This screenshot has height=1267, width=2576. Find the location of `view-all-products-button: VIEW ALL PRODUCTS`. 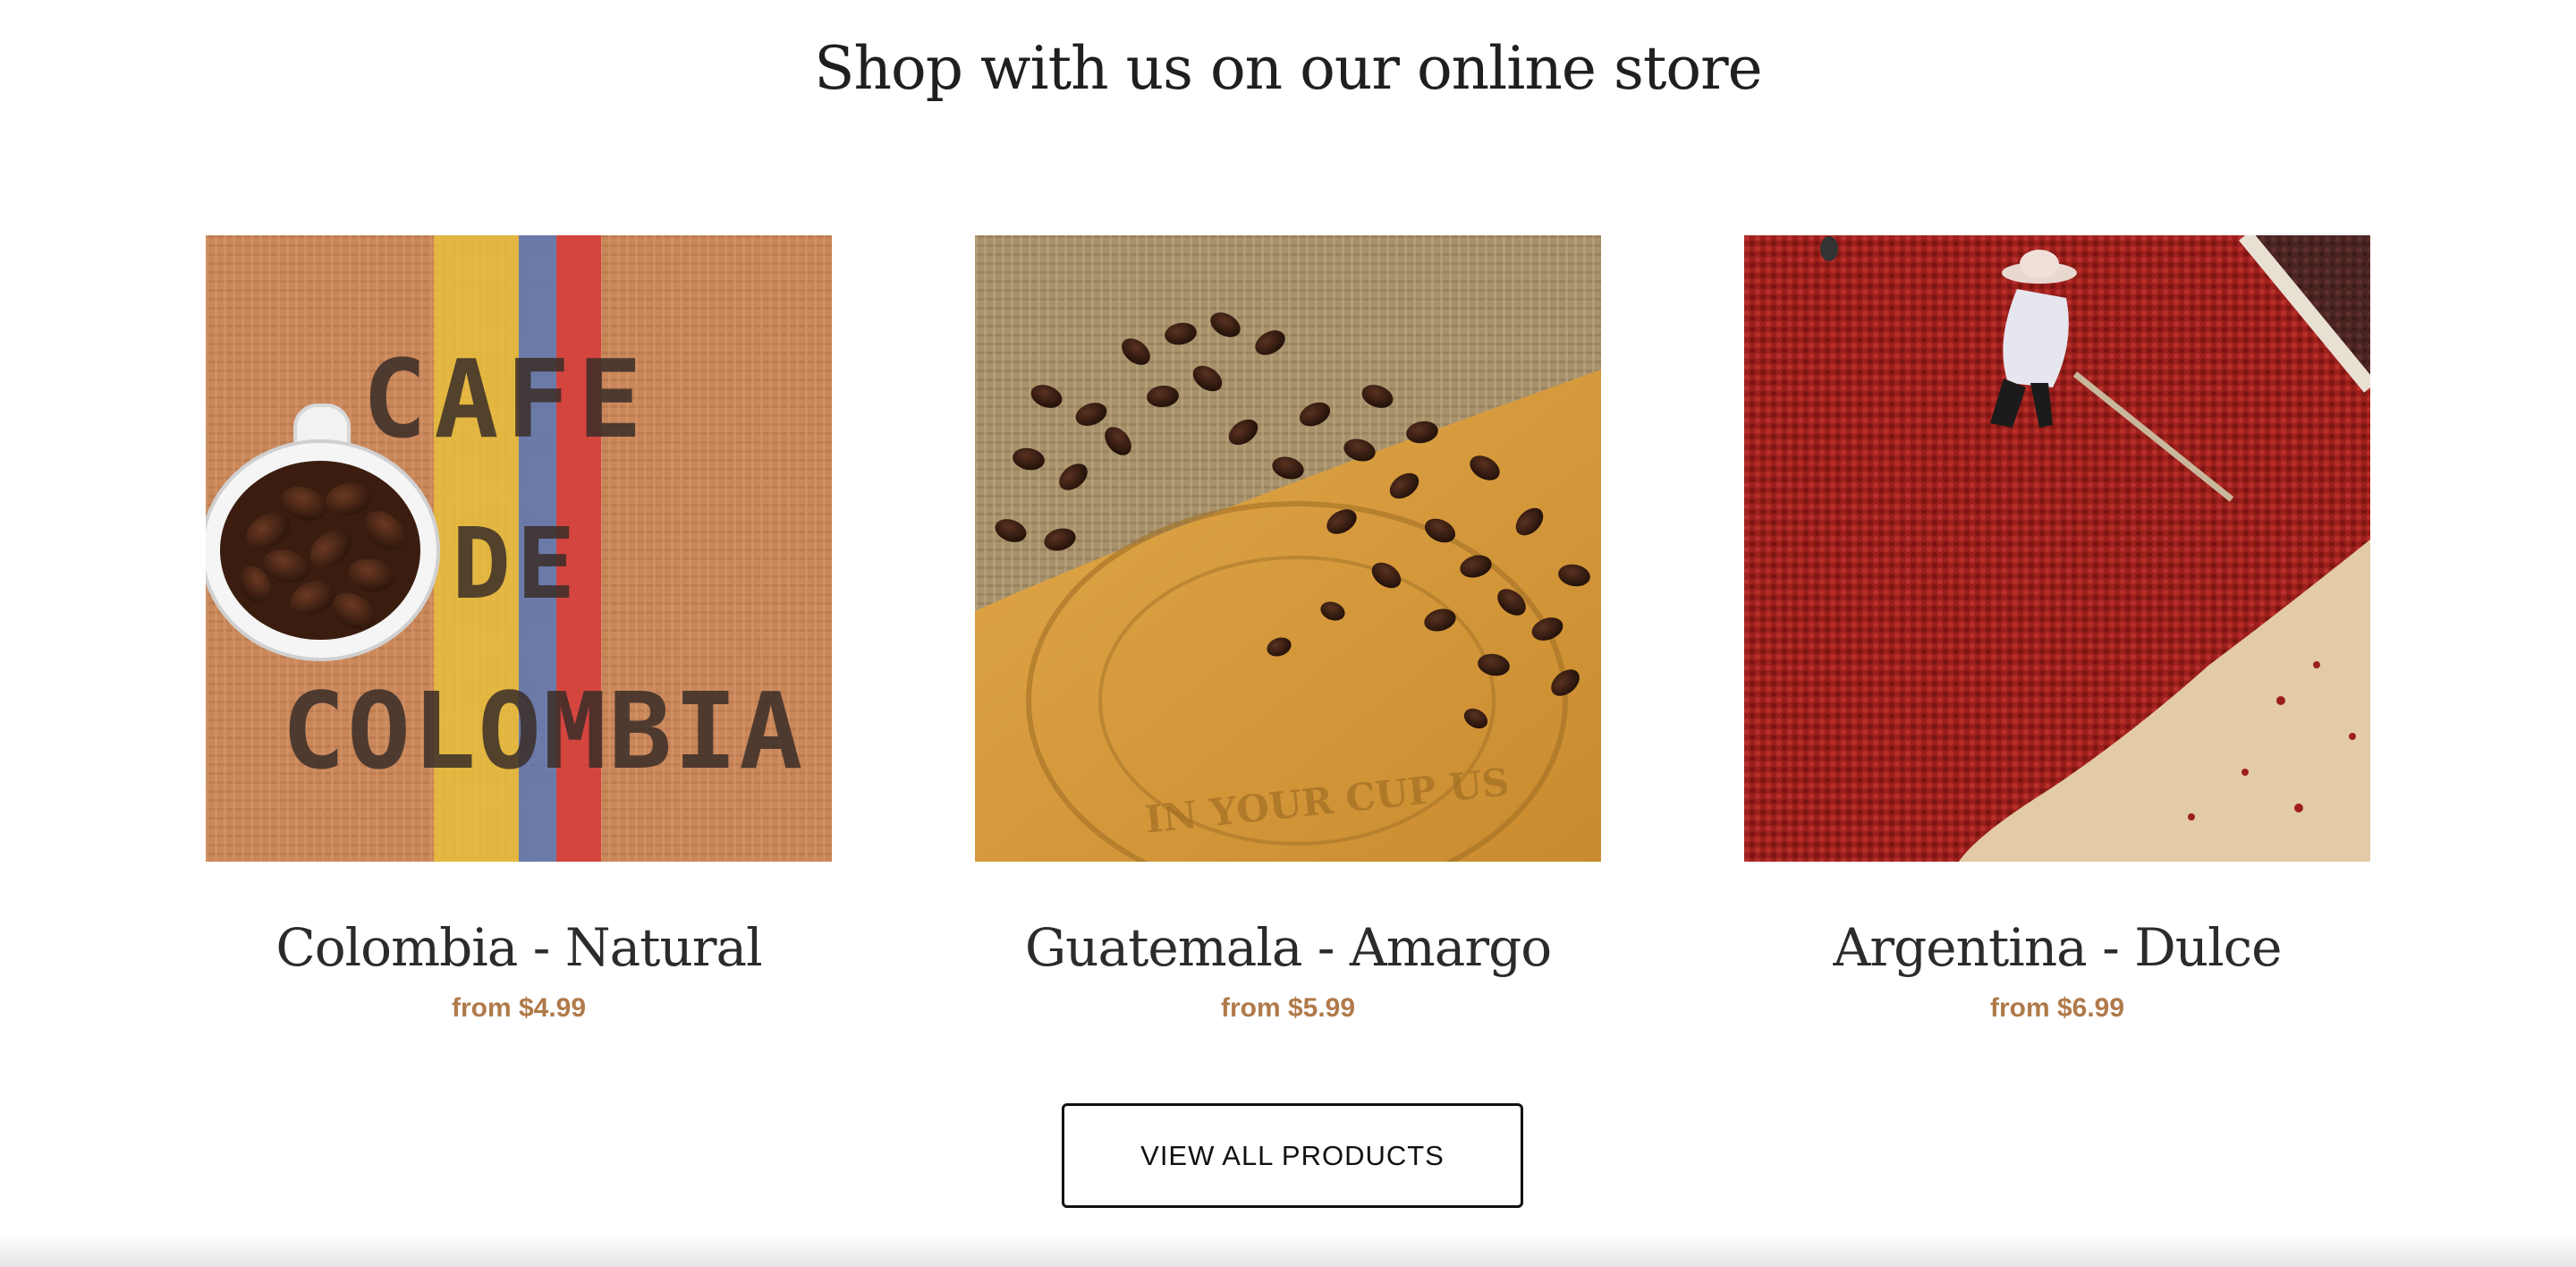

view-all-products-button: VIEW ALL PRODUCTS is located at coordinates (1292, 1155).